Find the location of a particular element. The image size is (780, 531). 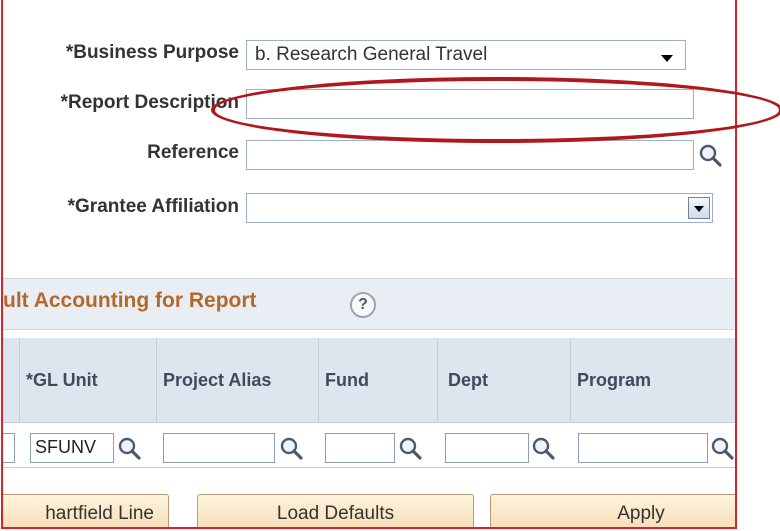

default-accounting-section: ult Accounting for Report ? is located at coordinates (369, 304).